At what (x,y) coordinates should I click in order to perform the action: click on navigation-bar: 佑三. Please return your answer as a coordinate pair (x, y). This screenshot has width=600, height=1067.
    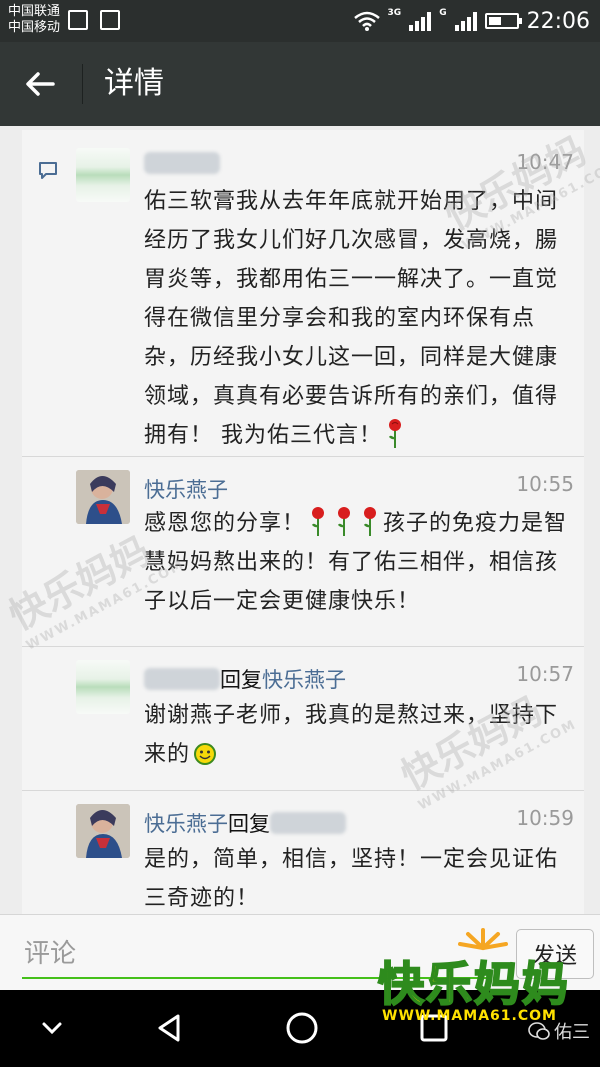
    Looking at the image, I should click on (300, 1028).